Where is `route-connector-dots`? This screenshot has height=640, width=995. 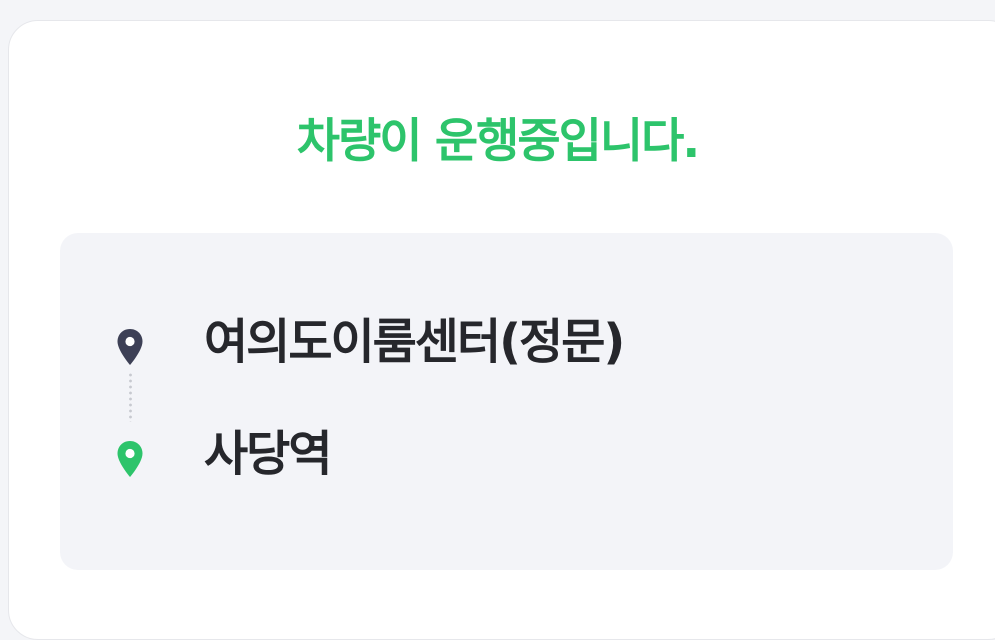
route-connector-dots is located at coordinates (130, 397).